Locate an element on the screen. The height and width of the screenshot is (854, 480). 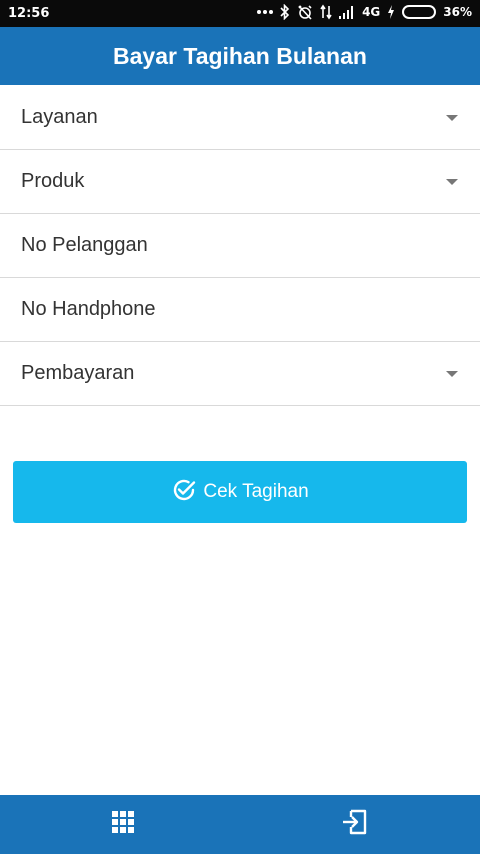
app-bar: Bayar Tagihan Bulanan is located at coordinates (240, 56).